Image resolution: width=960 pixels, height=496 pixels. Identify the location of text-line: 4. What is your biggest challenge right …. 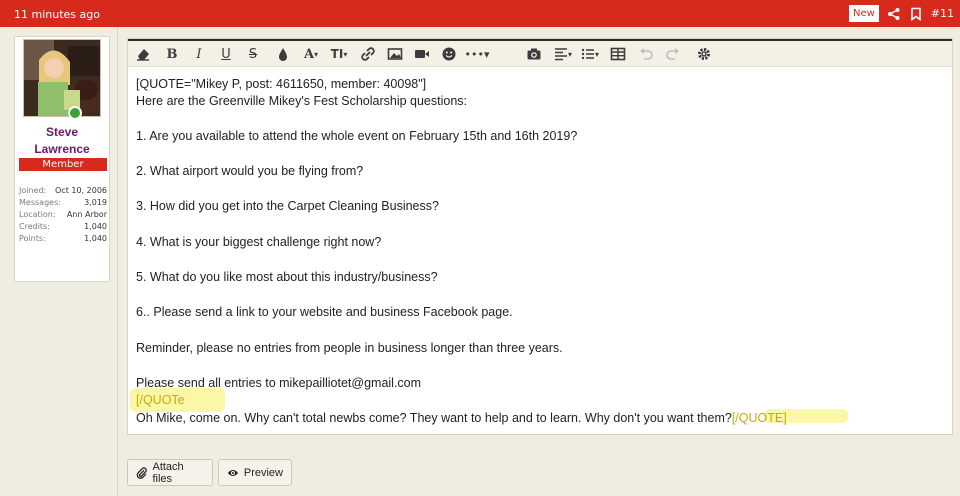
(259, 242).